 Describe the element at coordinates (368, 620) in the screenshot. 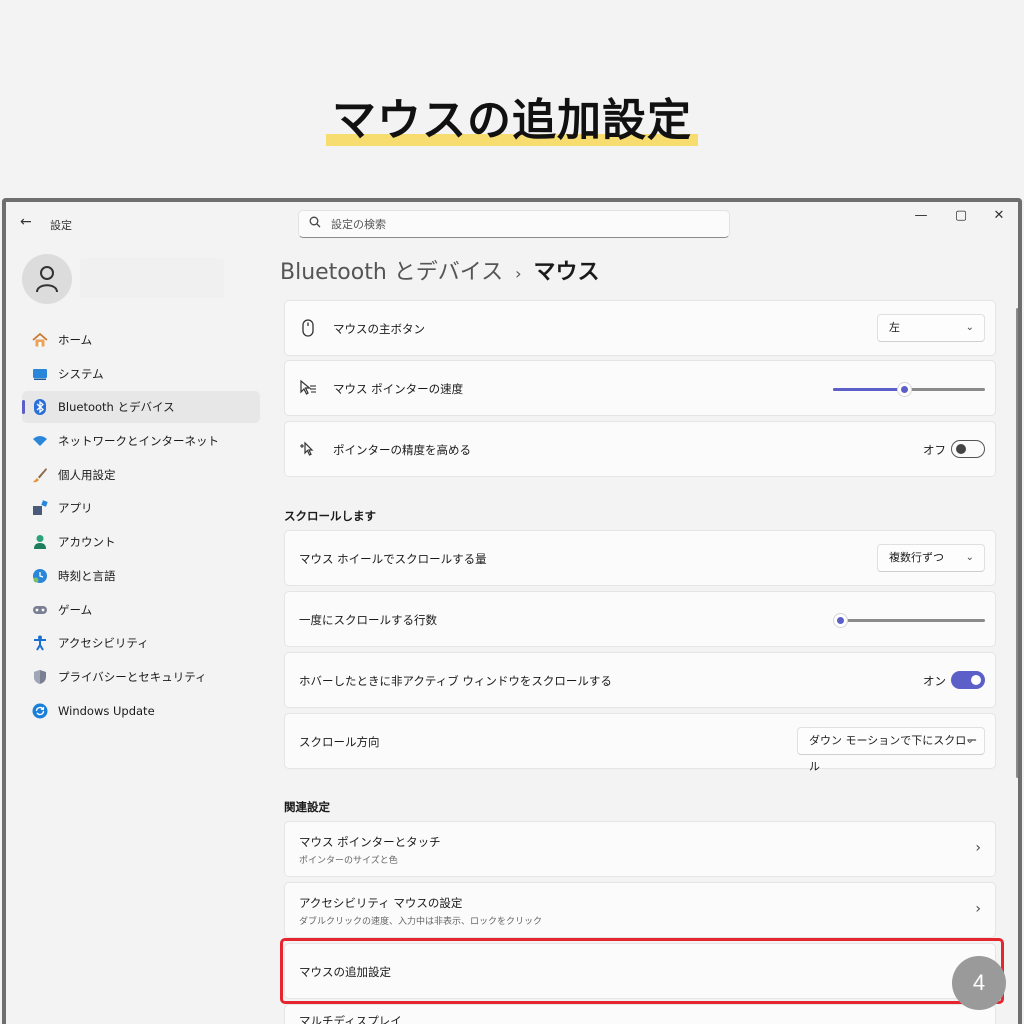

I see `setting-label: 一度にスクロールする行数` at that location.